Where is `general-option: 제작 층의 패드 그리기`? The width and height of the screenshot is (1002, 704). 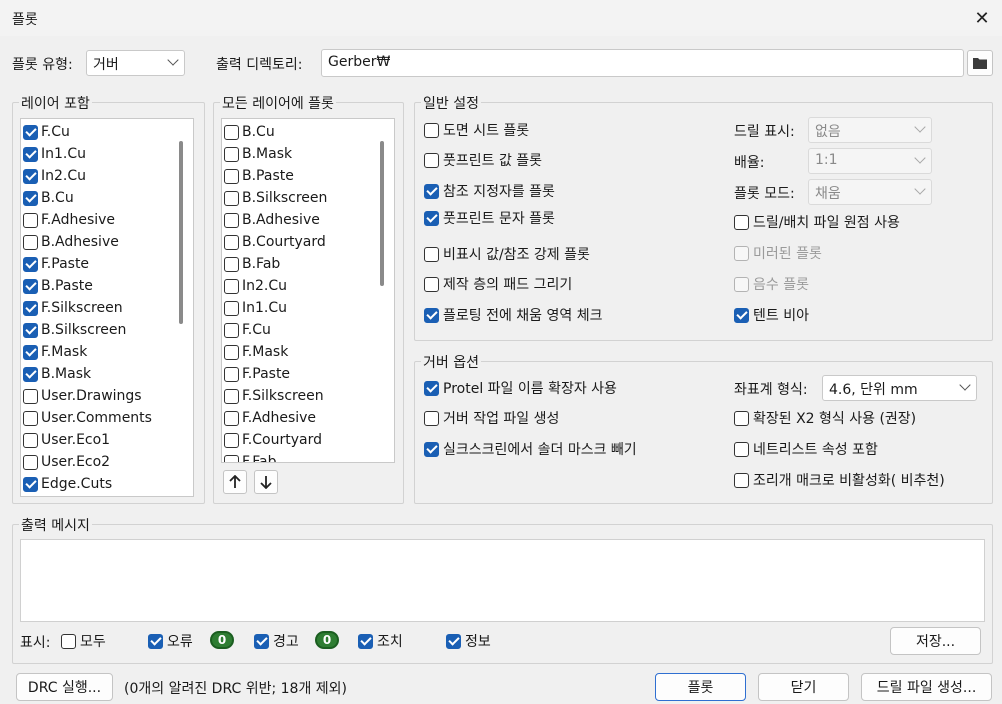 general-option: 제작 층의 패드 그리기 is located at coordinates (498, 284).